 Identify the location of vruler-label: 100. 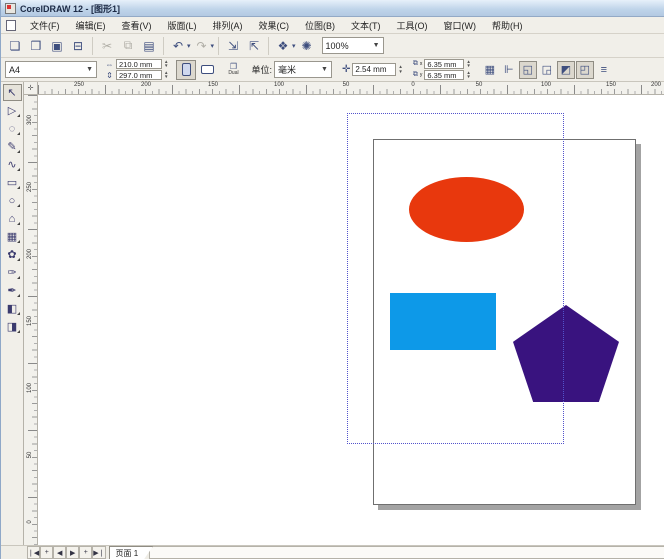
(30, 387).